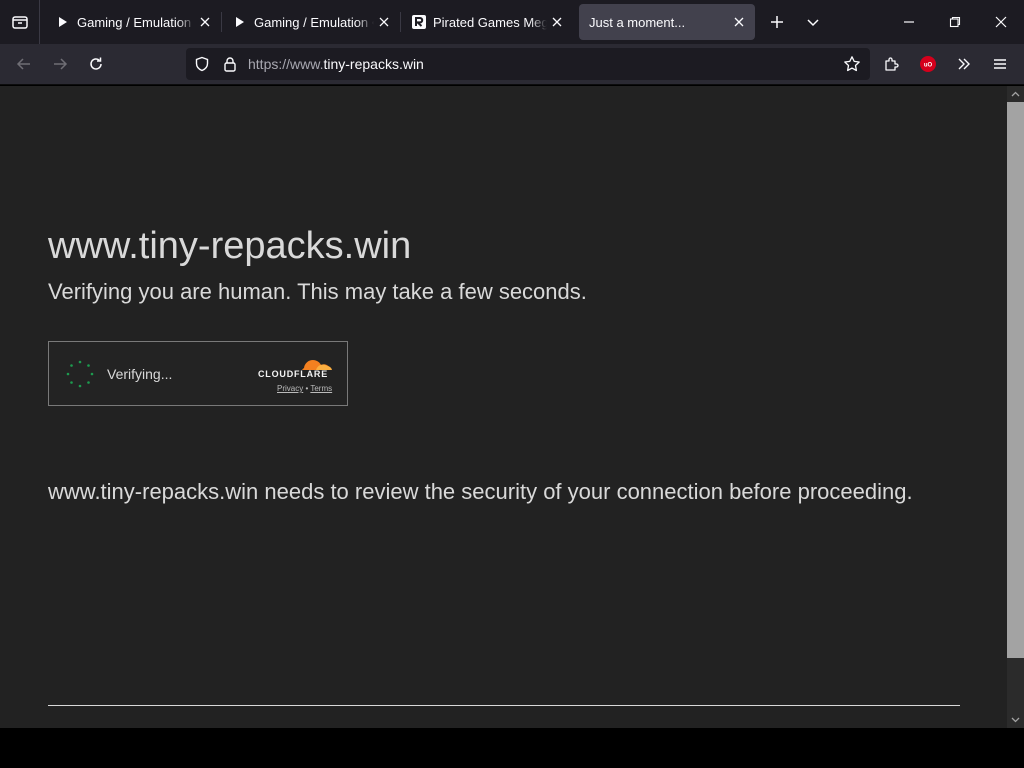  What do you see at coordinates (528, 64) in the screenshot?
I see `url-bar: https://www.tiny-repacks.win` at bounding box center [528, 64].